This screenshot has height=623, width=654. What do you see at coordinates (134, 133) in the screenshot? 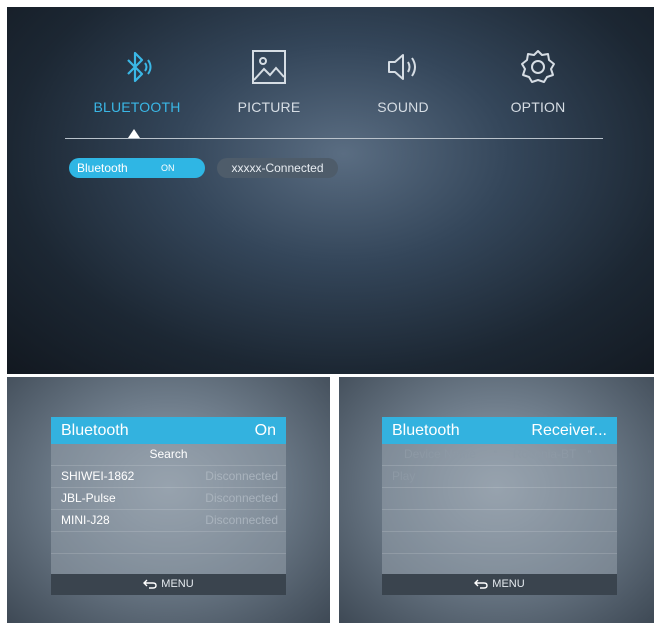
I see `active-tab-indicator` at bounding box center [134, 133].